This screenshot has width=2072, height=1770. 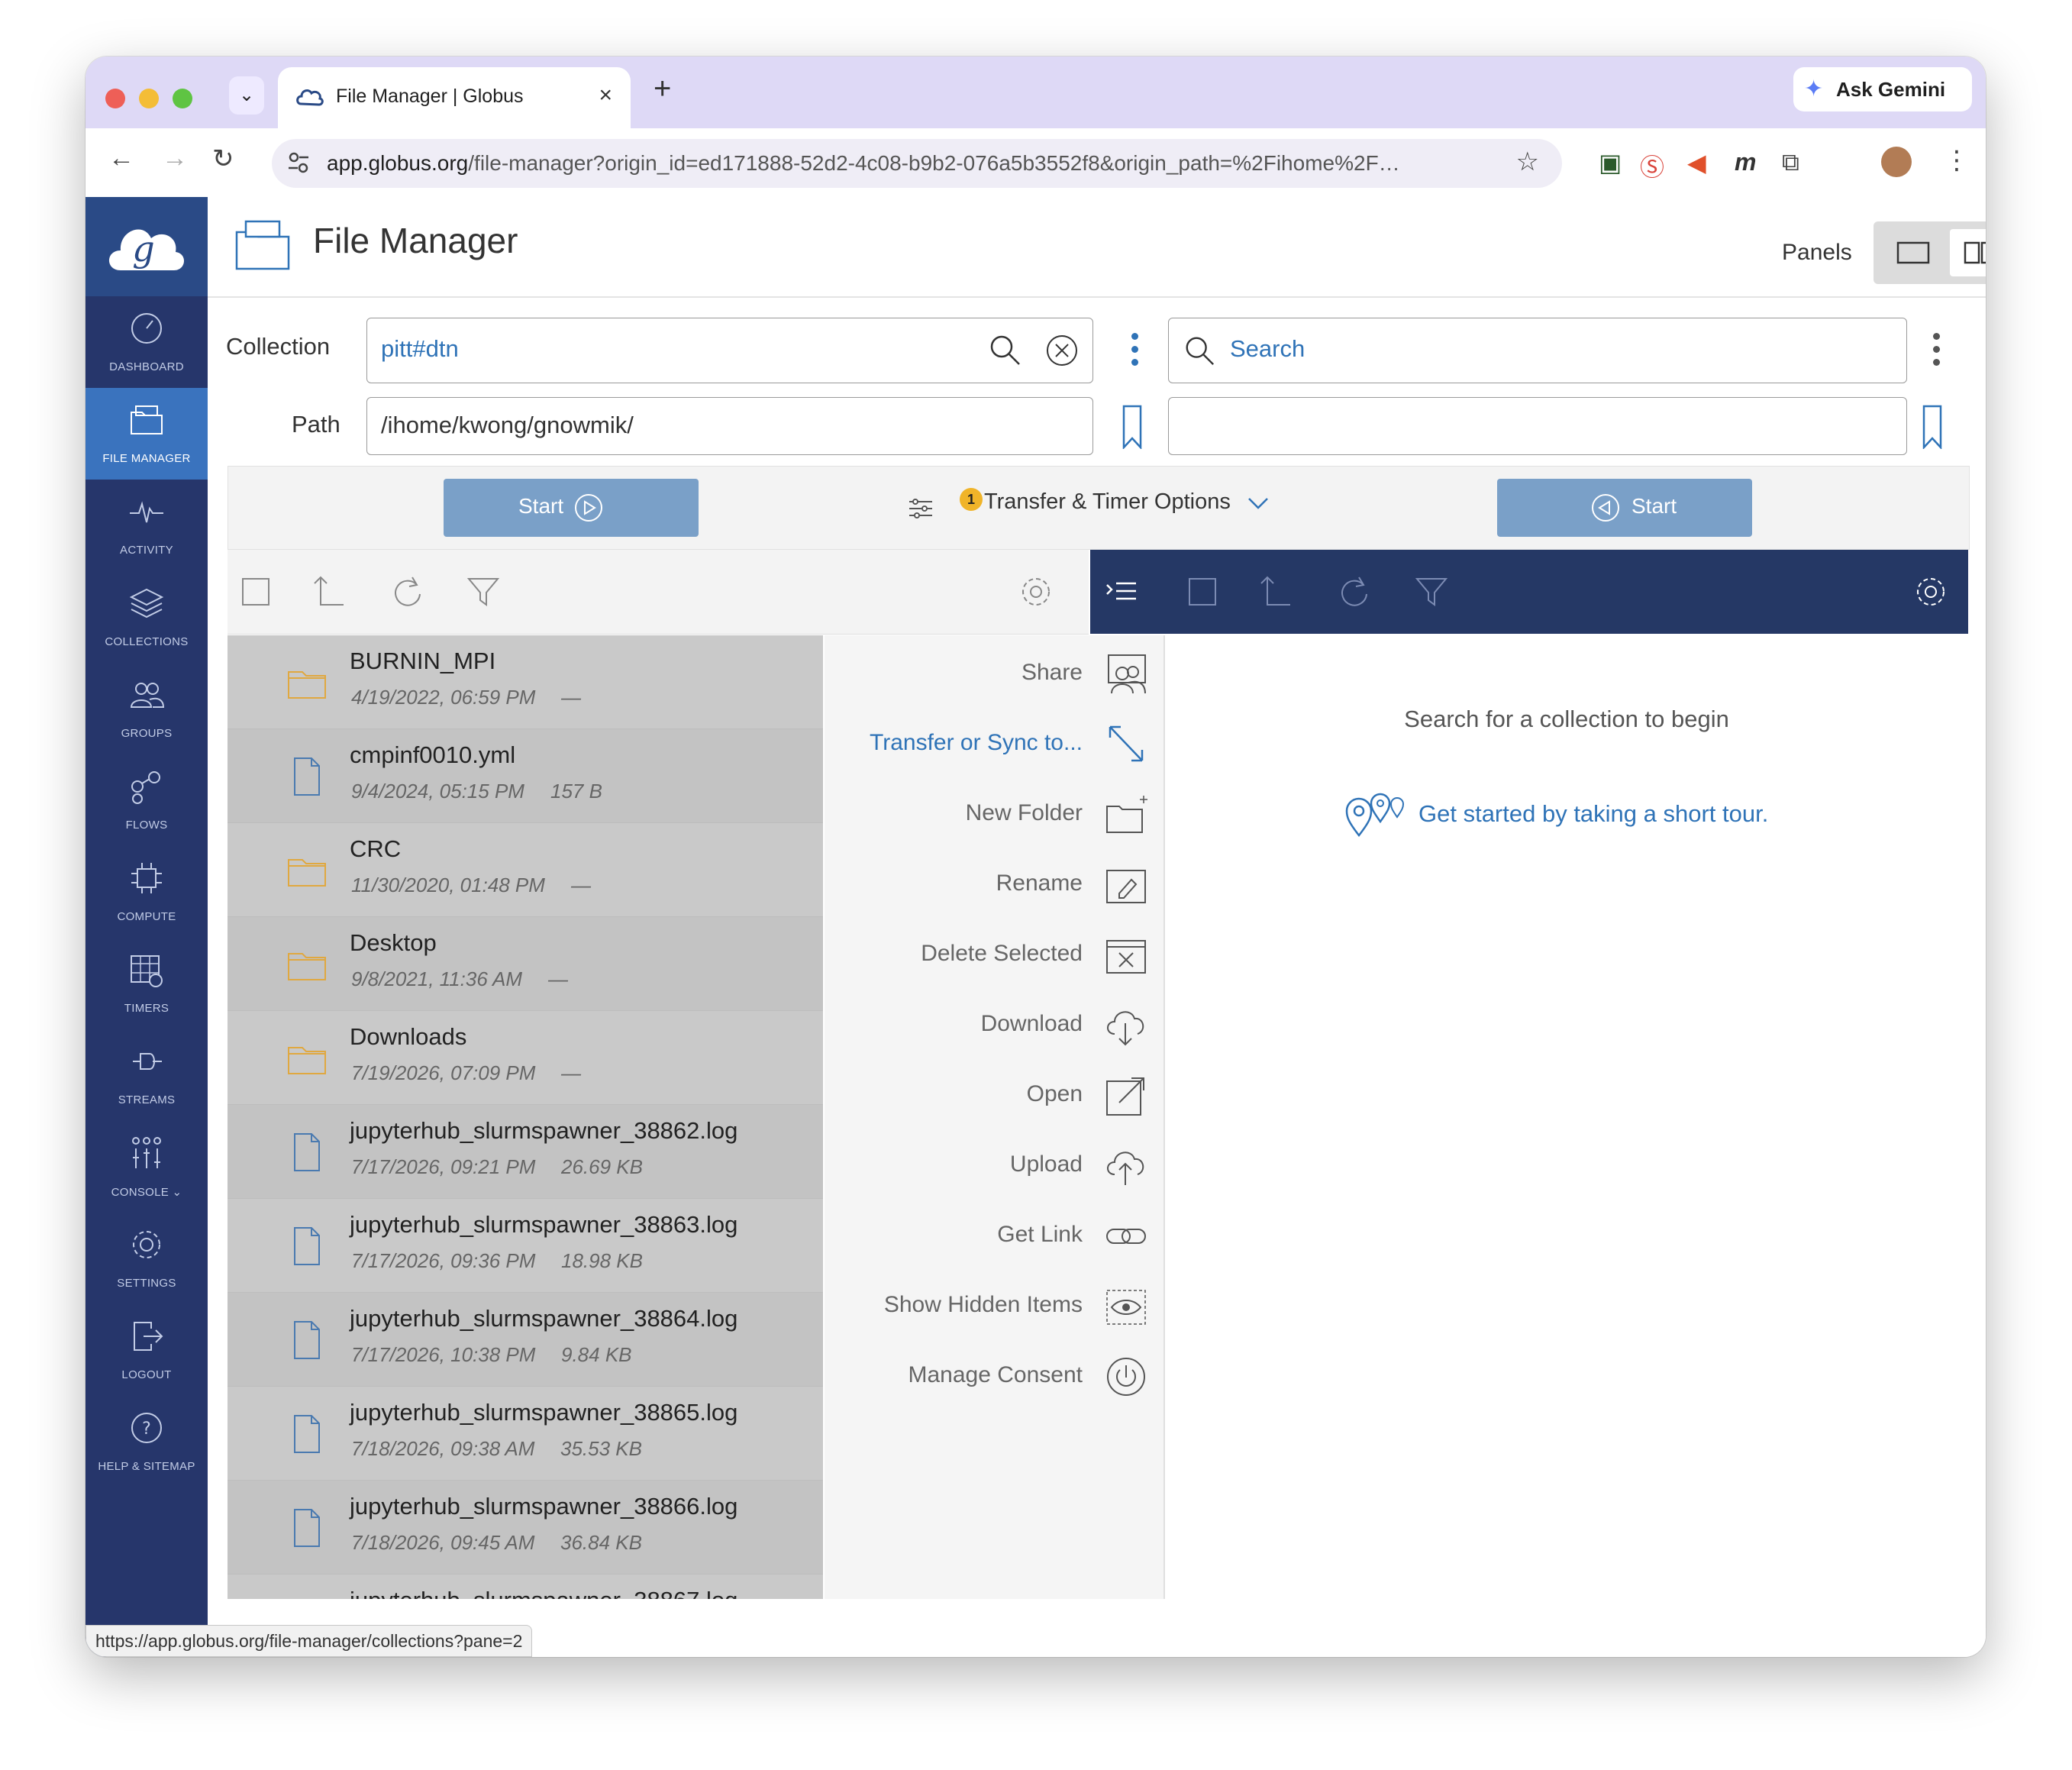 What do you see at coordinates (147, 342) in the screenshot?
I see `sidebar-item-dashboard: DASHBOARD` at bounding box center [147, 342].